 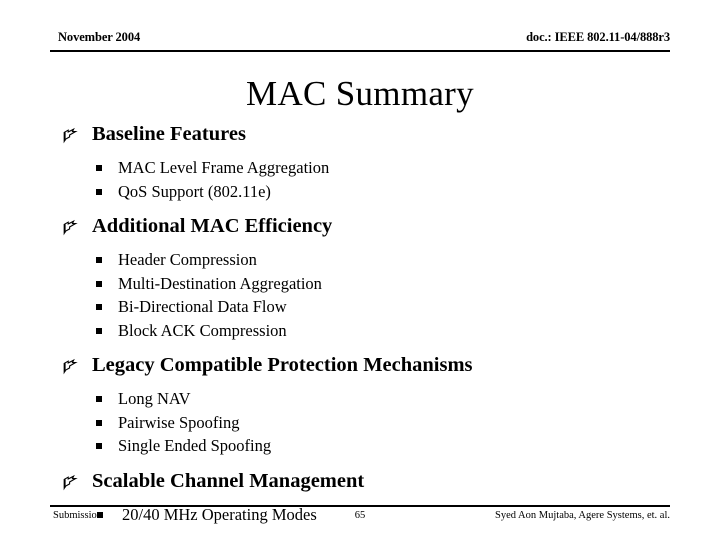 I want to click on list-item: MAC Level Frame Aggregation, so click(x=360, y=168).